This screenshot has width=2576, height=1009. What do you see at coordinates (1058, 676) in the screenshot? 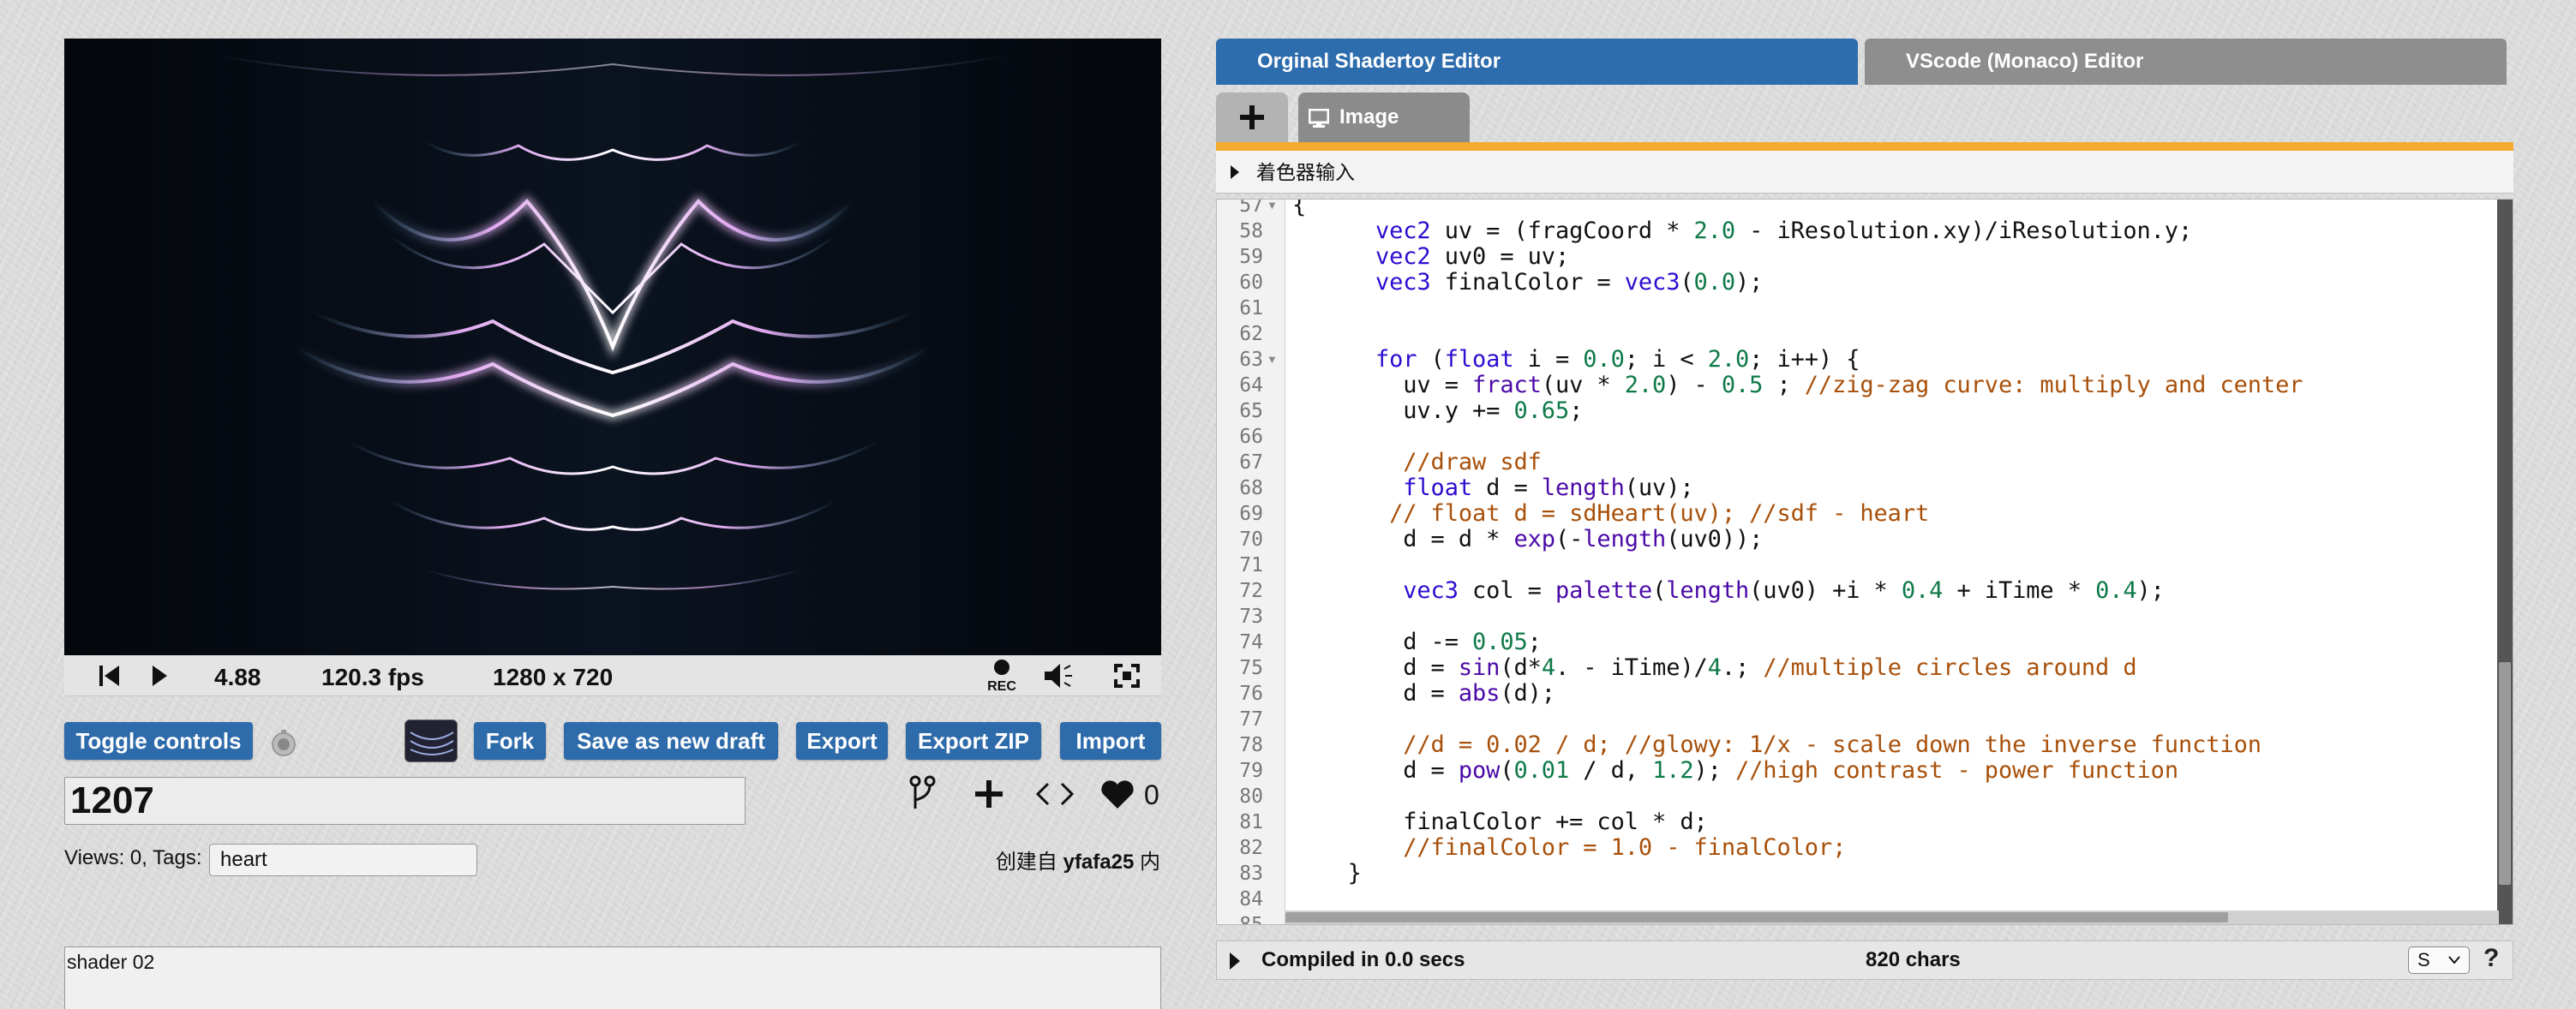
I see `volume-icon` at bounding box center [1058, 676].